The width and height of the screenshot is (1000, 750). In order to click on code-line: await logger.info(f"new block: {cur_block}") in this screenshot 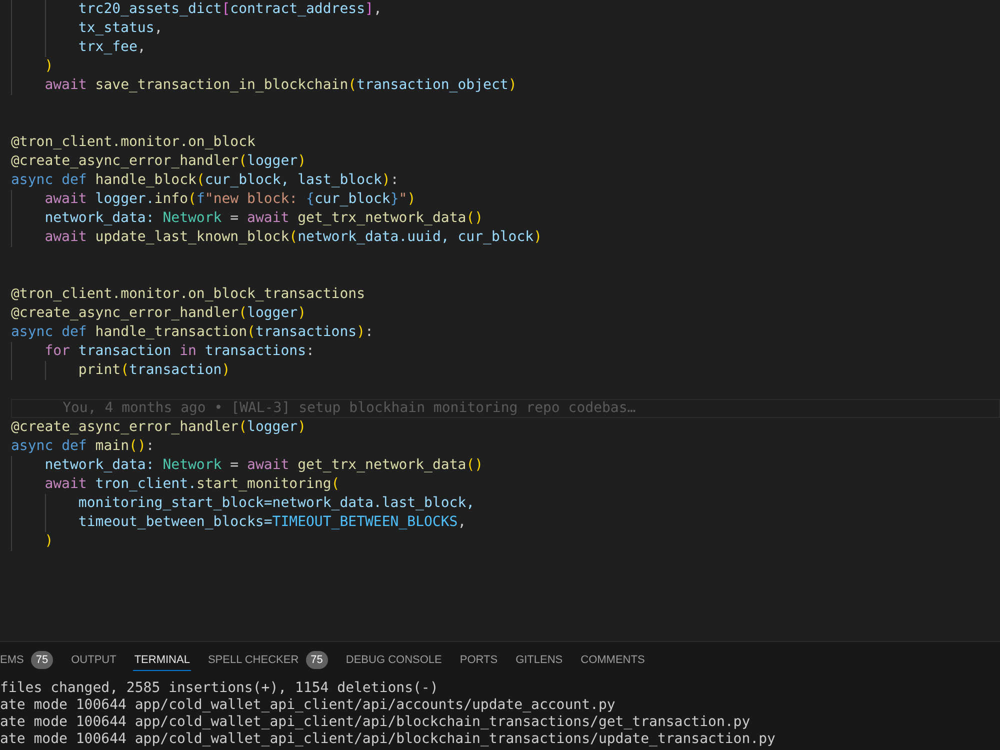, I will do `click(230, 199)`.